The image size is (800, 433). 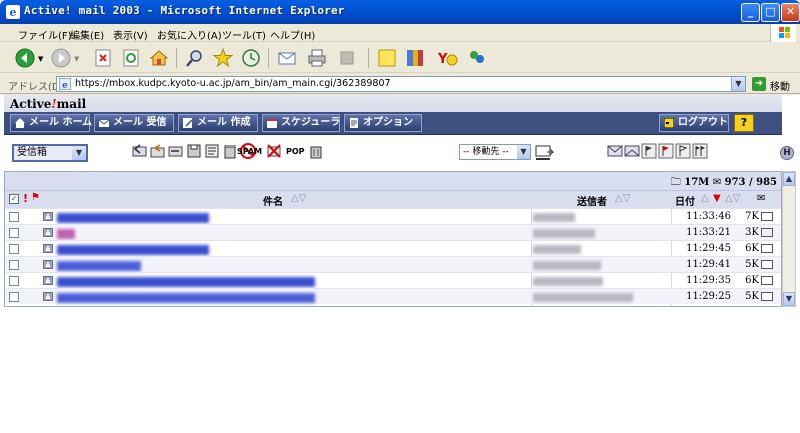 What do you see at coordinates (790, 12) in the screenshot?
I see `close-button: ✕` at bounding box center [790, 12].